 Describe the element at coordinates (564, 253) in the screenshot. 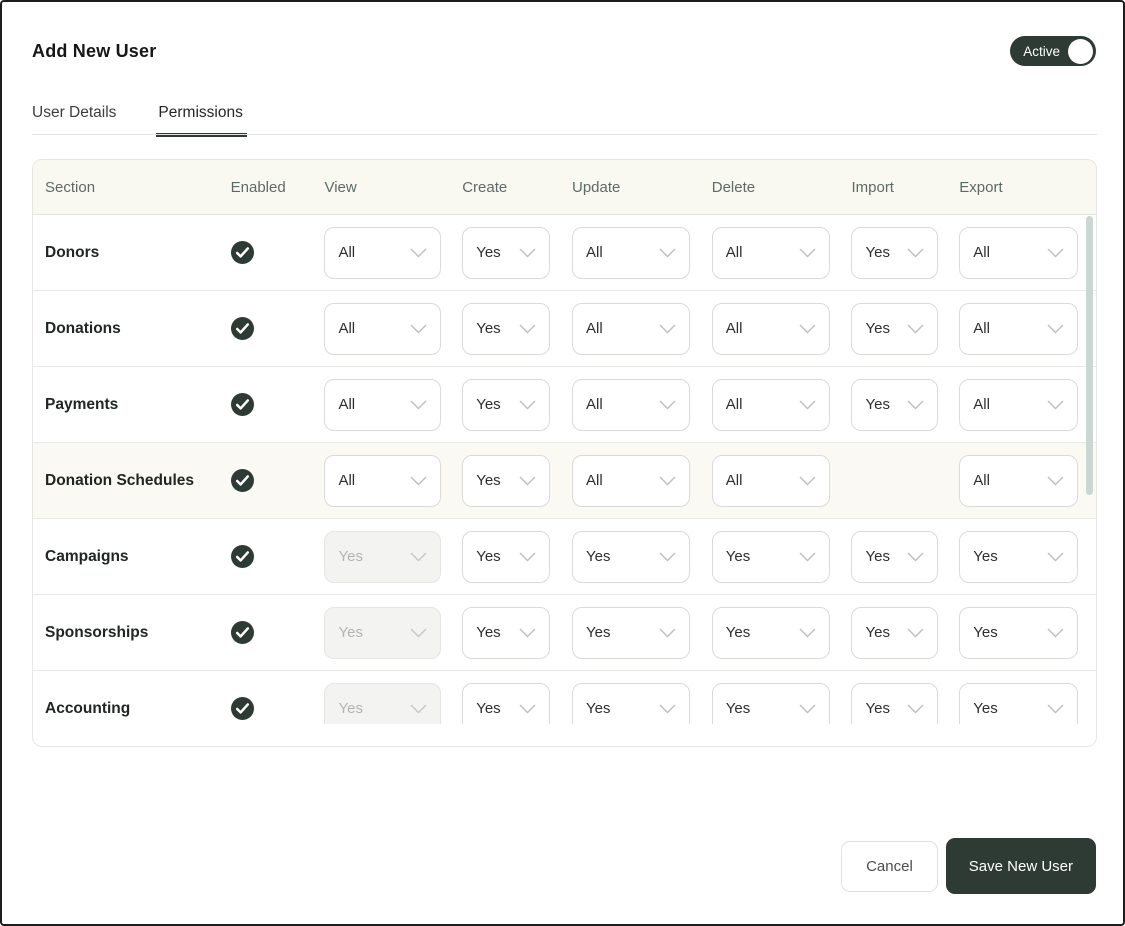

I see `table-row-donors: Donors All Yes All All Yes All` at that location.